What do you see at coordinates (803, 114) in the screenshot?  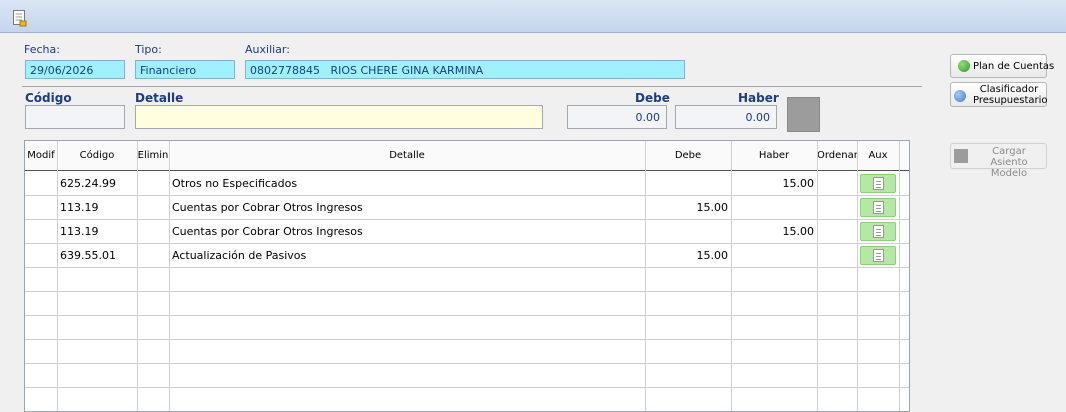 I see `color-swatch` at bounding box center [803, 114].